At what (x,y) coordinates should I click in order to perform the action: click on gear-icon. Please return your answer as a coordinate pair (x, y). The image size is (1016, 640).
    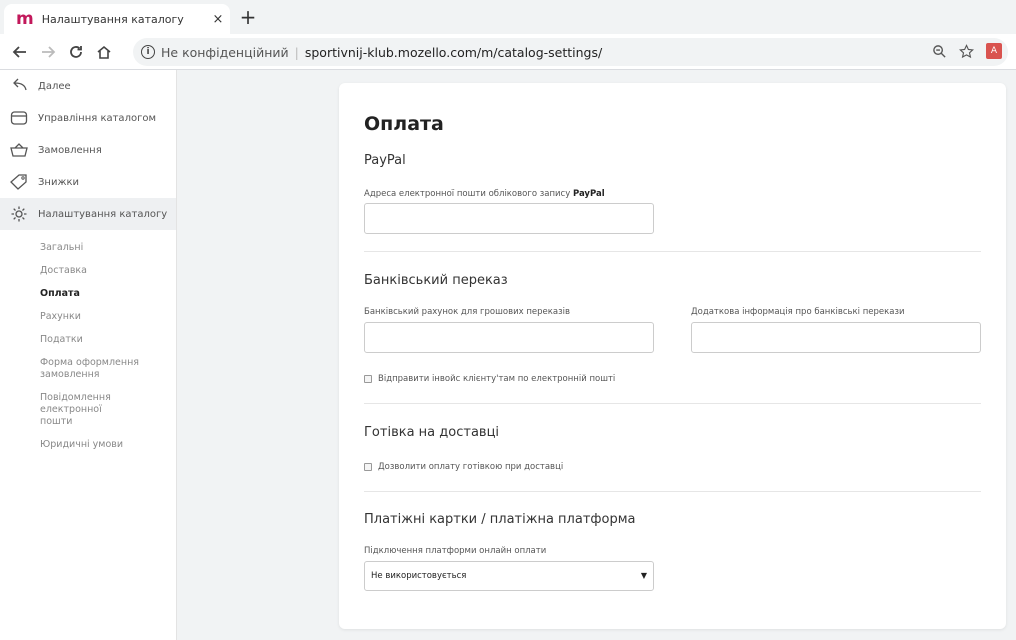
    Looking at the image, I should click on (21, 214).